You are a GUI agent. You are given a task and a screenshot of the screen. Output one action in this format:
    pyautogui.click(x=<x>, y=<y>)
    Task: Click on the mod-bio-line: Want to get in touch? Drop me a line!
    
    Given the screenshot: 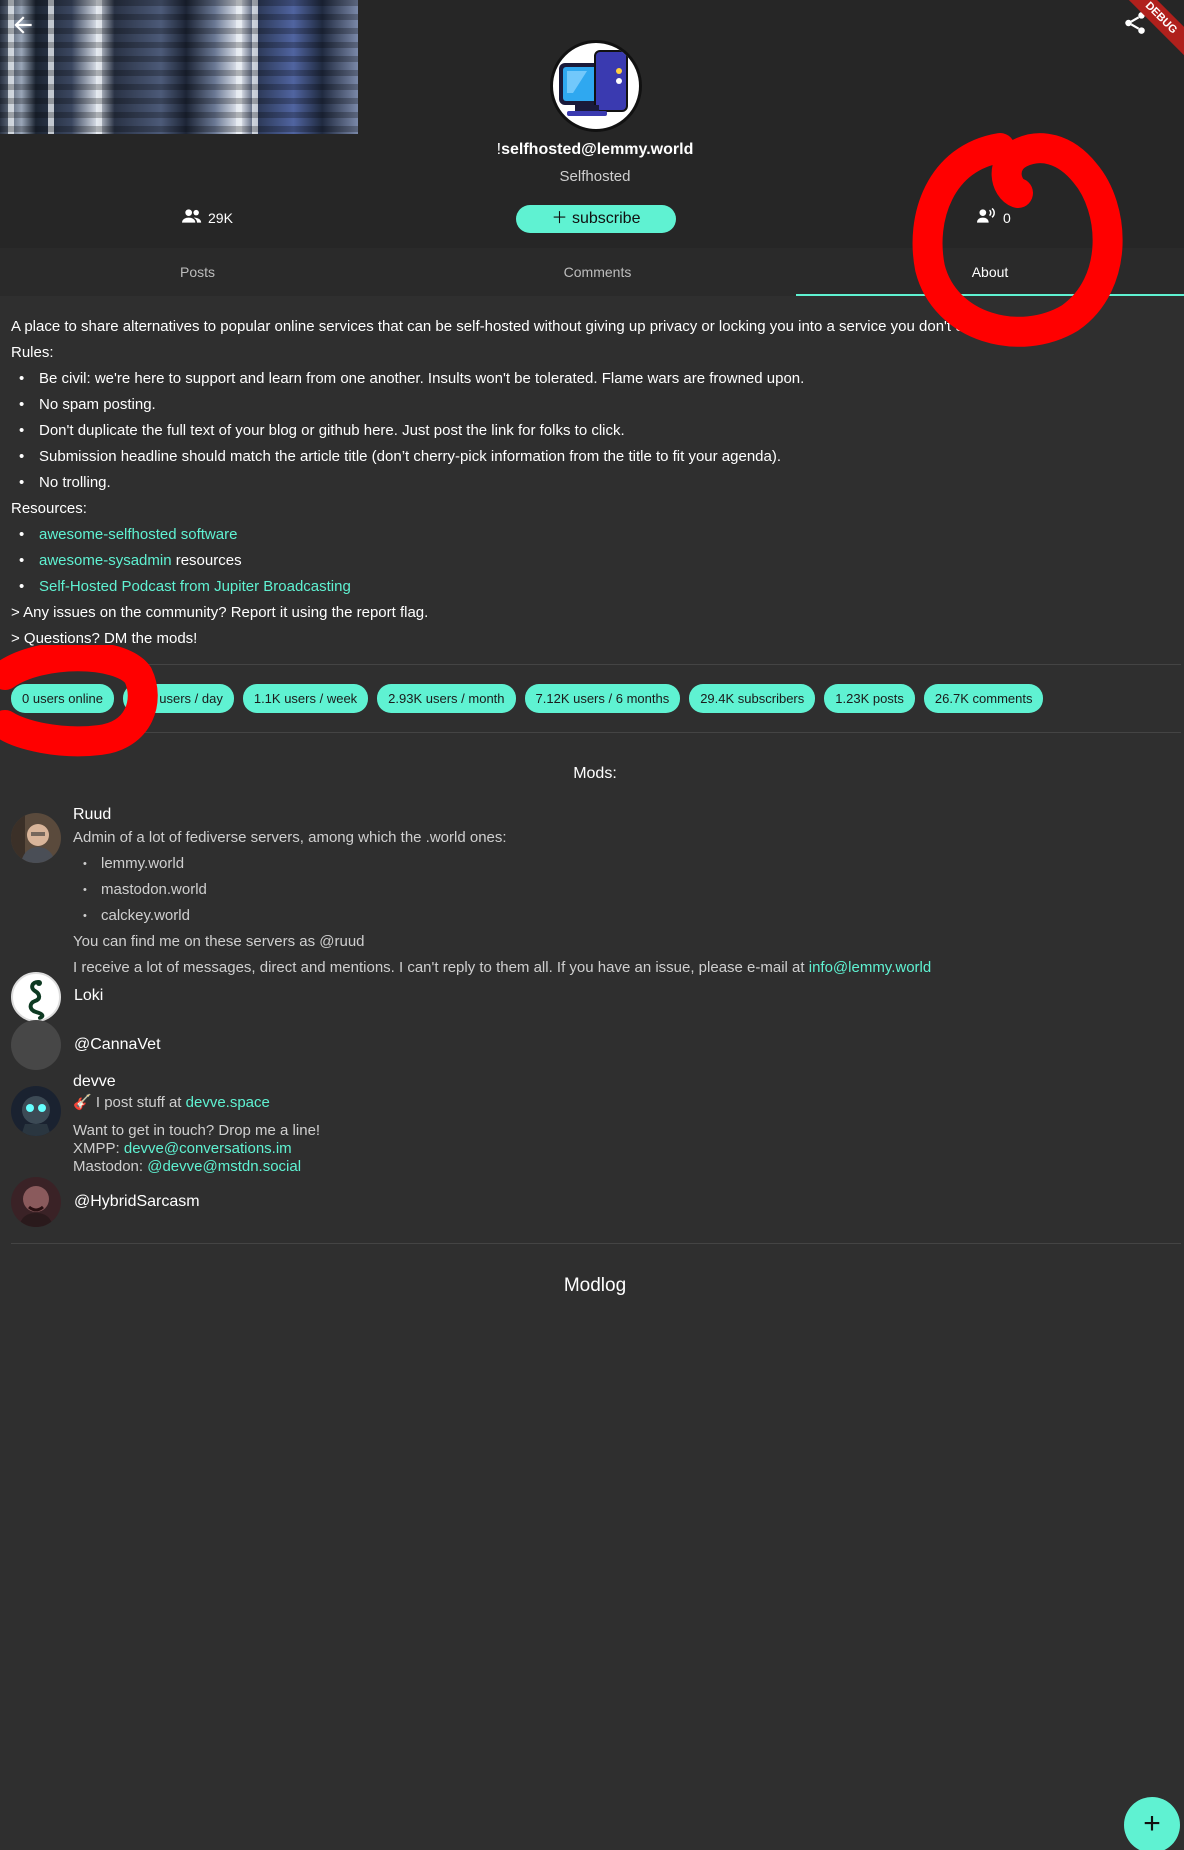 What is the action you would take?
    pyautogui.click(x=197, y=1130)
    